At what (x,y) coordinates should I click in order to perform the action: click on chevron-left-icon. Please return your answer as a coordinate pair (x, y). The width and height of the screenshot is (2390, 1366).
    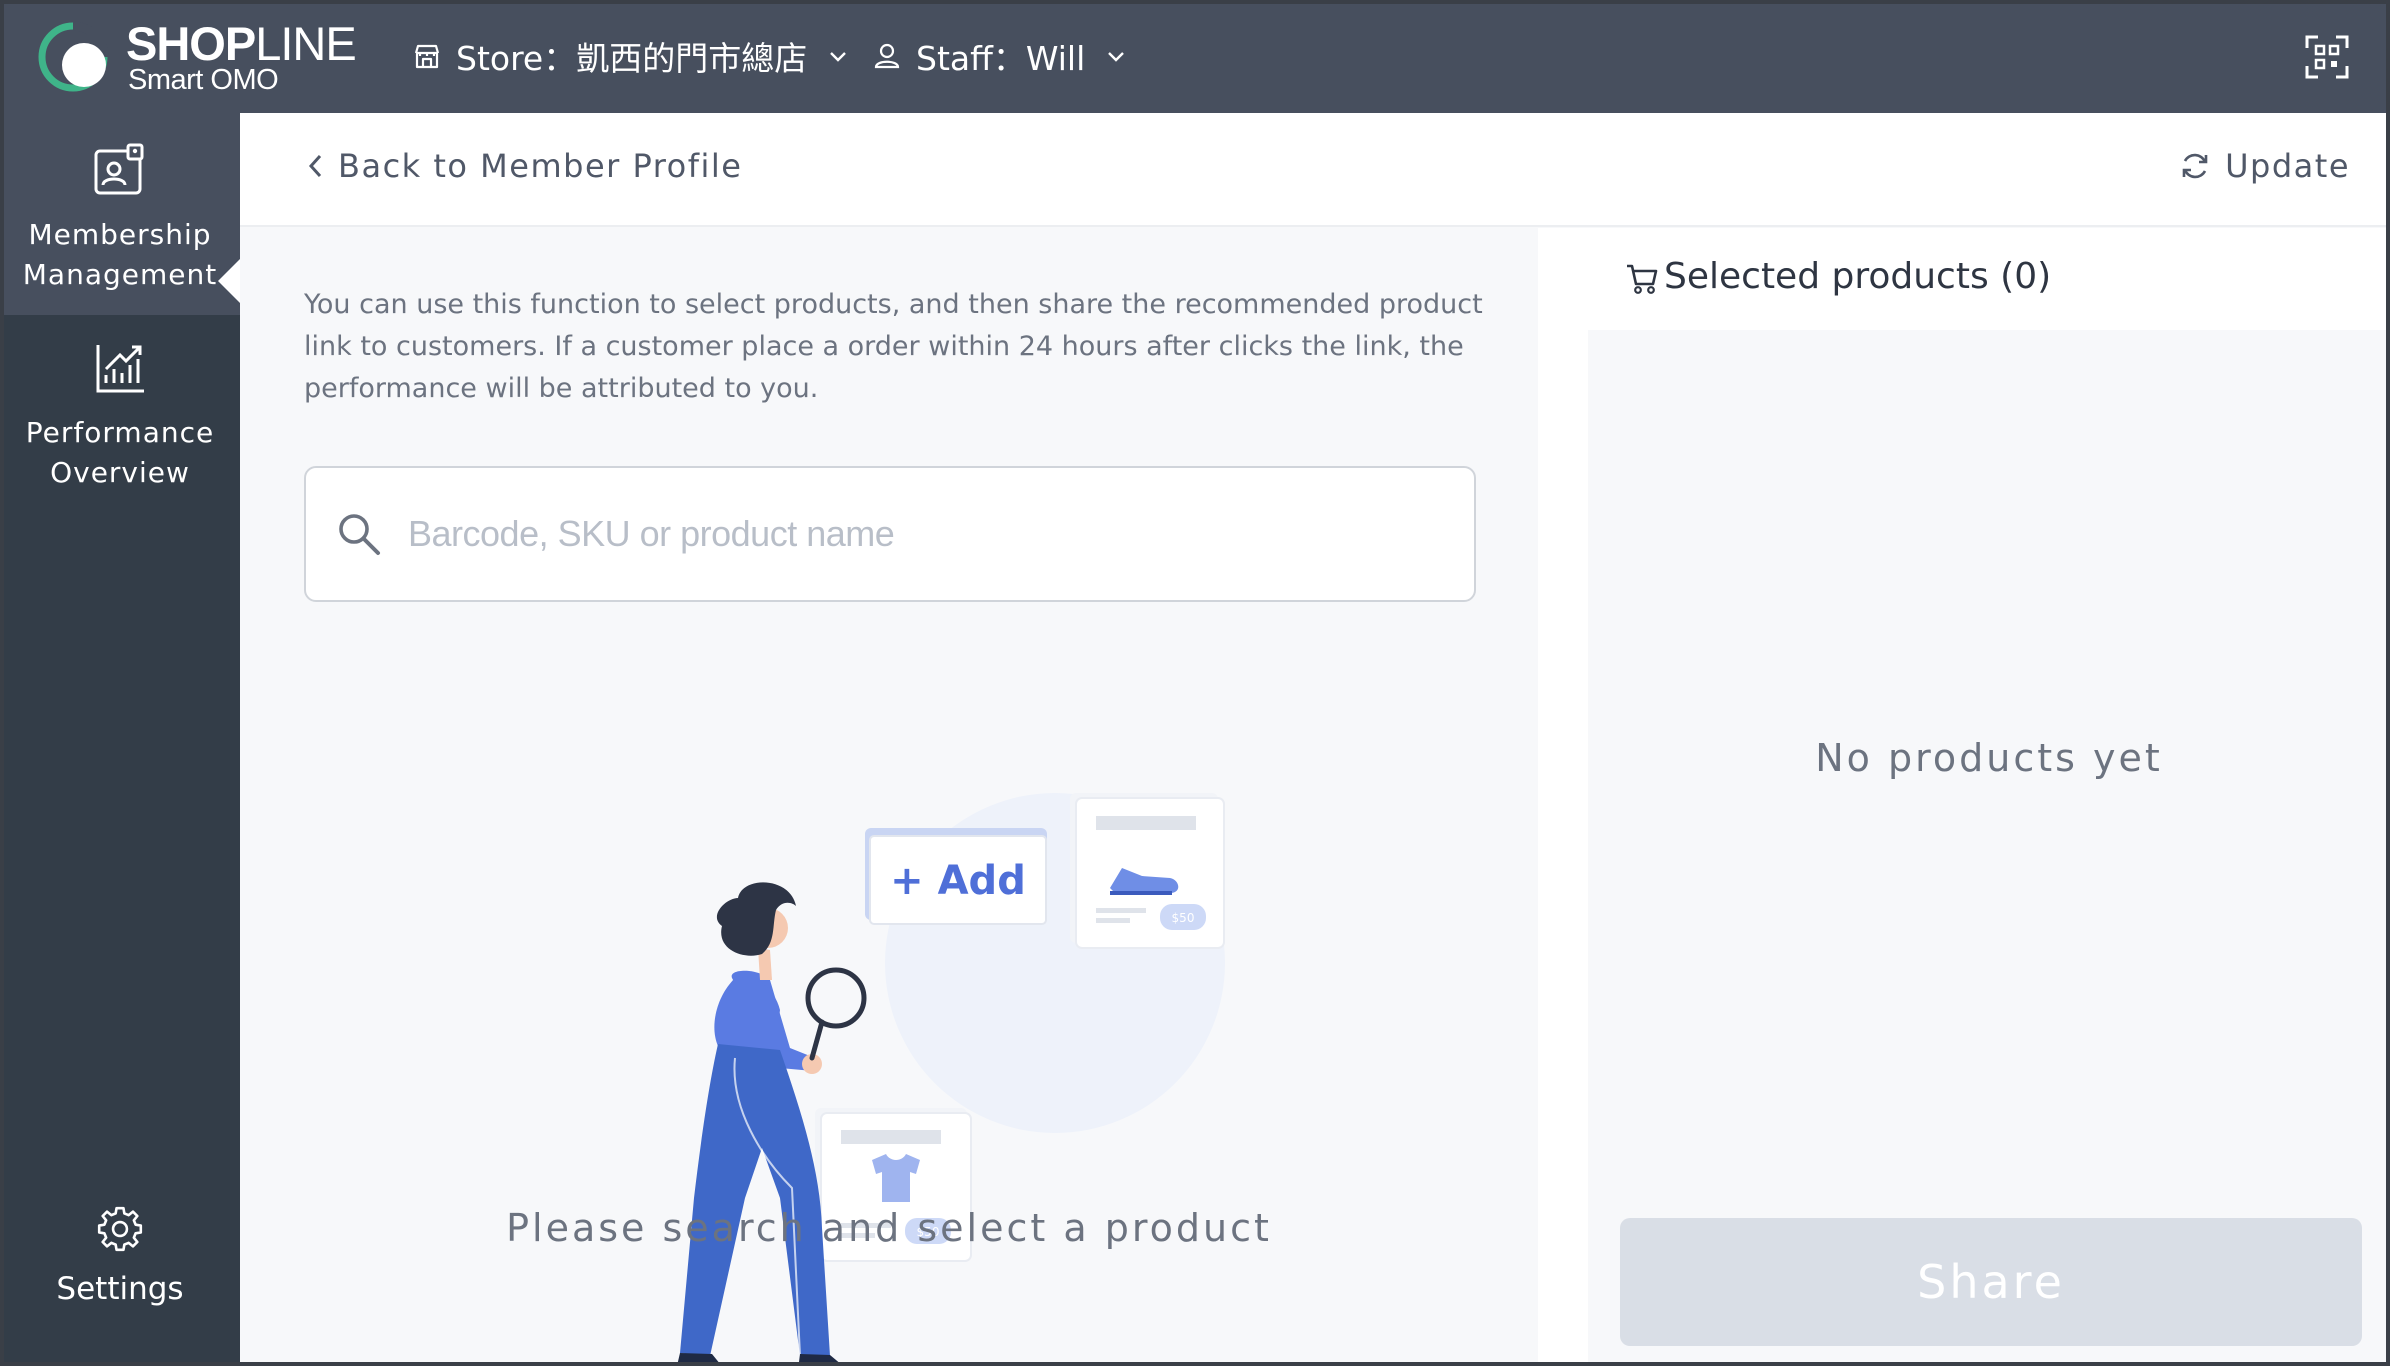
    Looking at the image, I should click on (315, 166).